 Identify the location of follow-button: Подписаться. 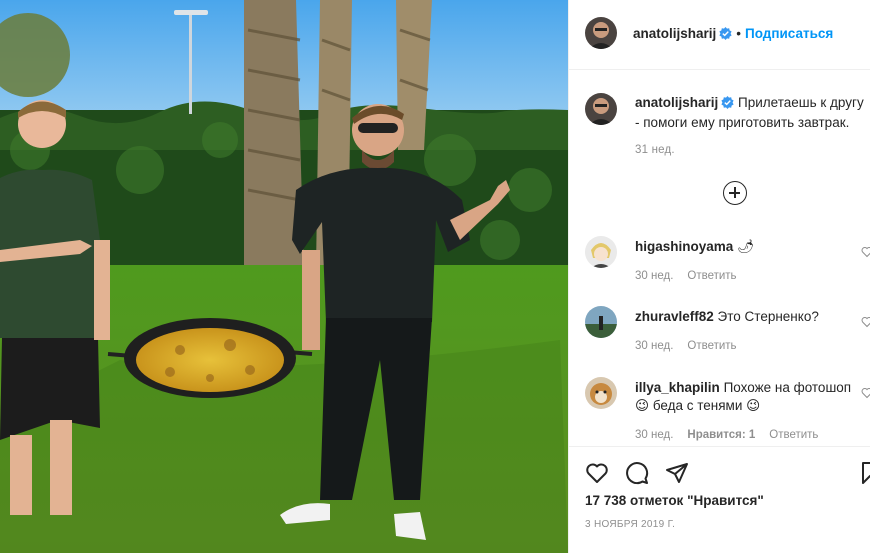
(789, 33).